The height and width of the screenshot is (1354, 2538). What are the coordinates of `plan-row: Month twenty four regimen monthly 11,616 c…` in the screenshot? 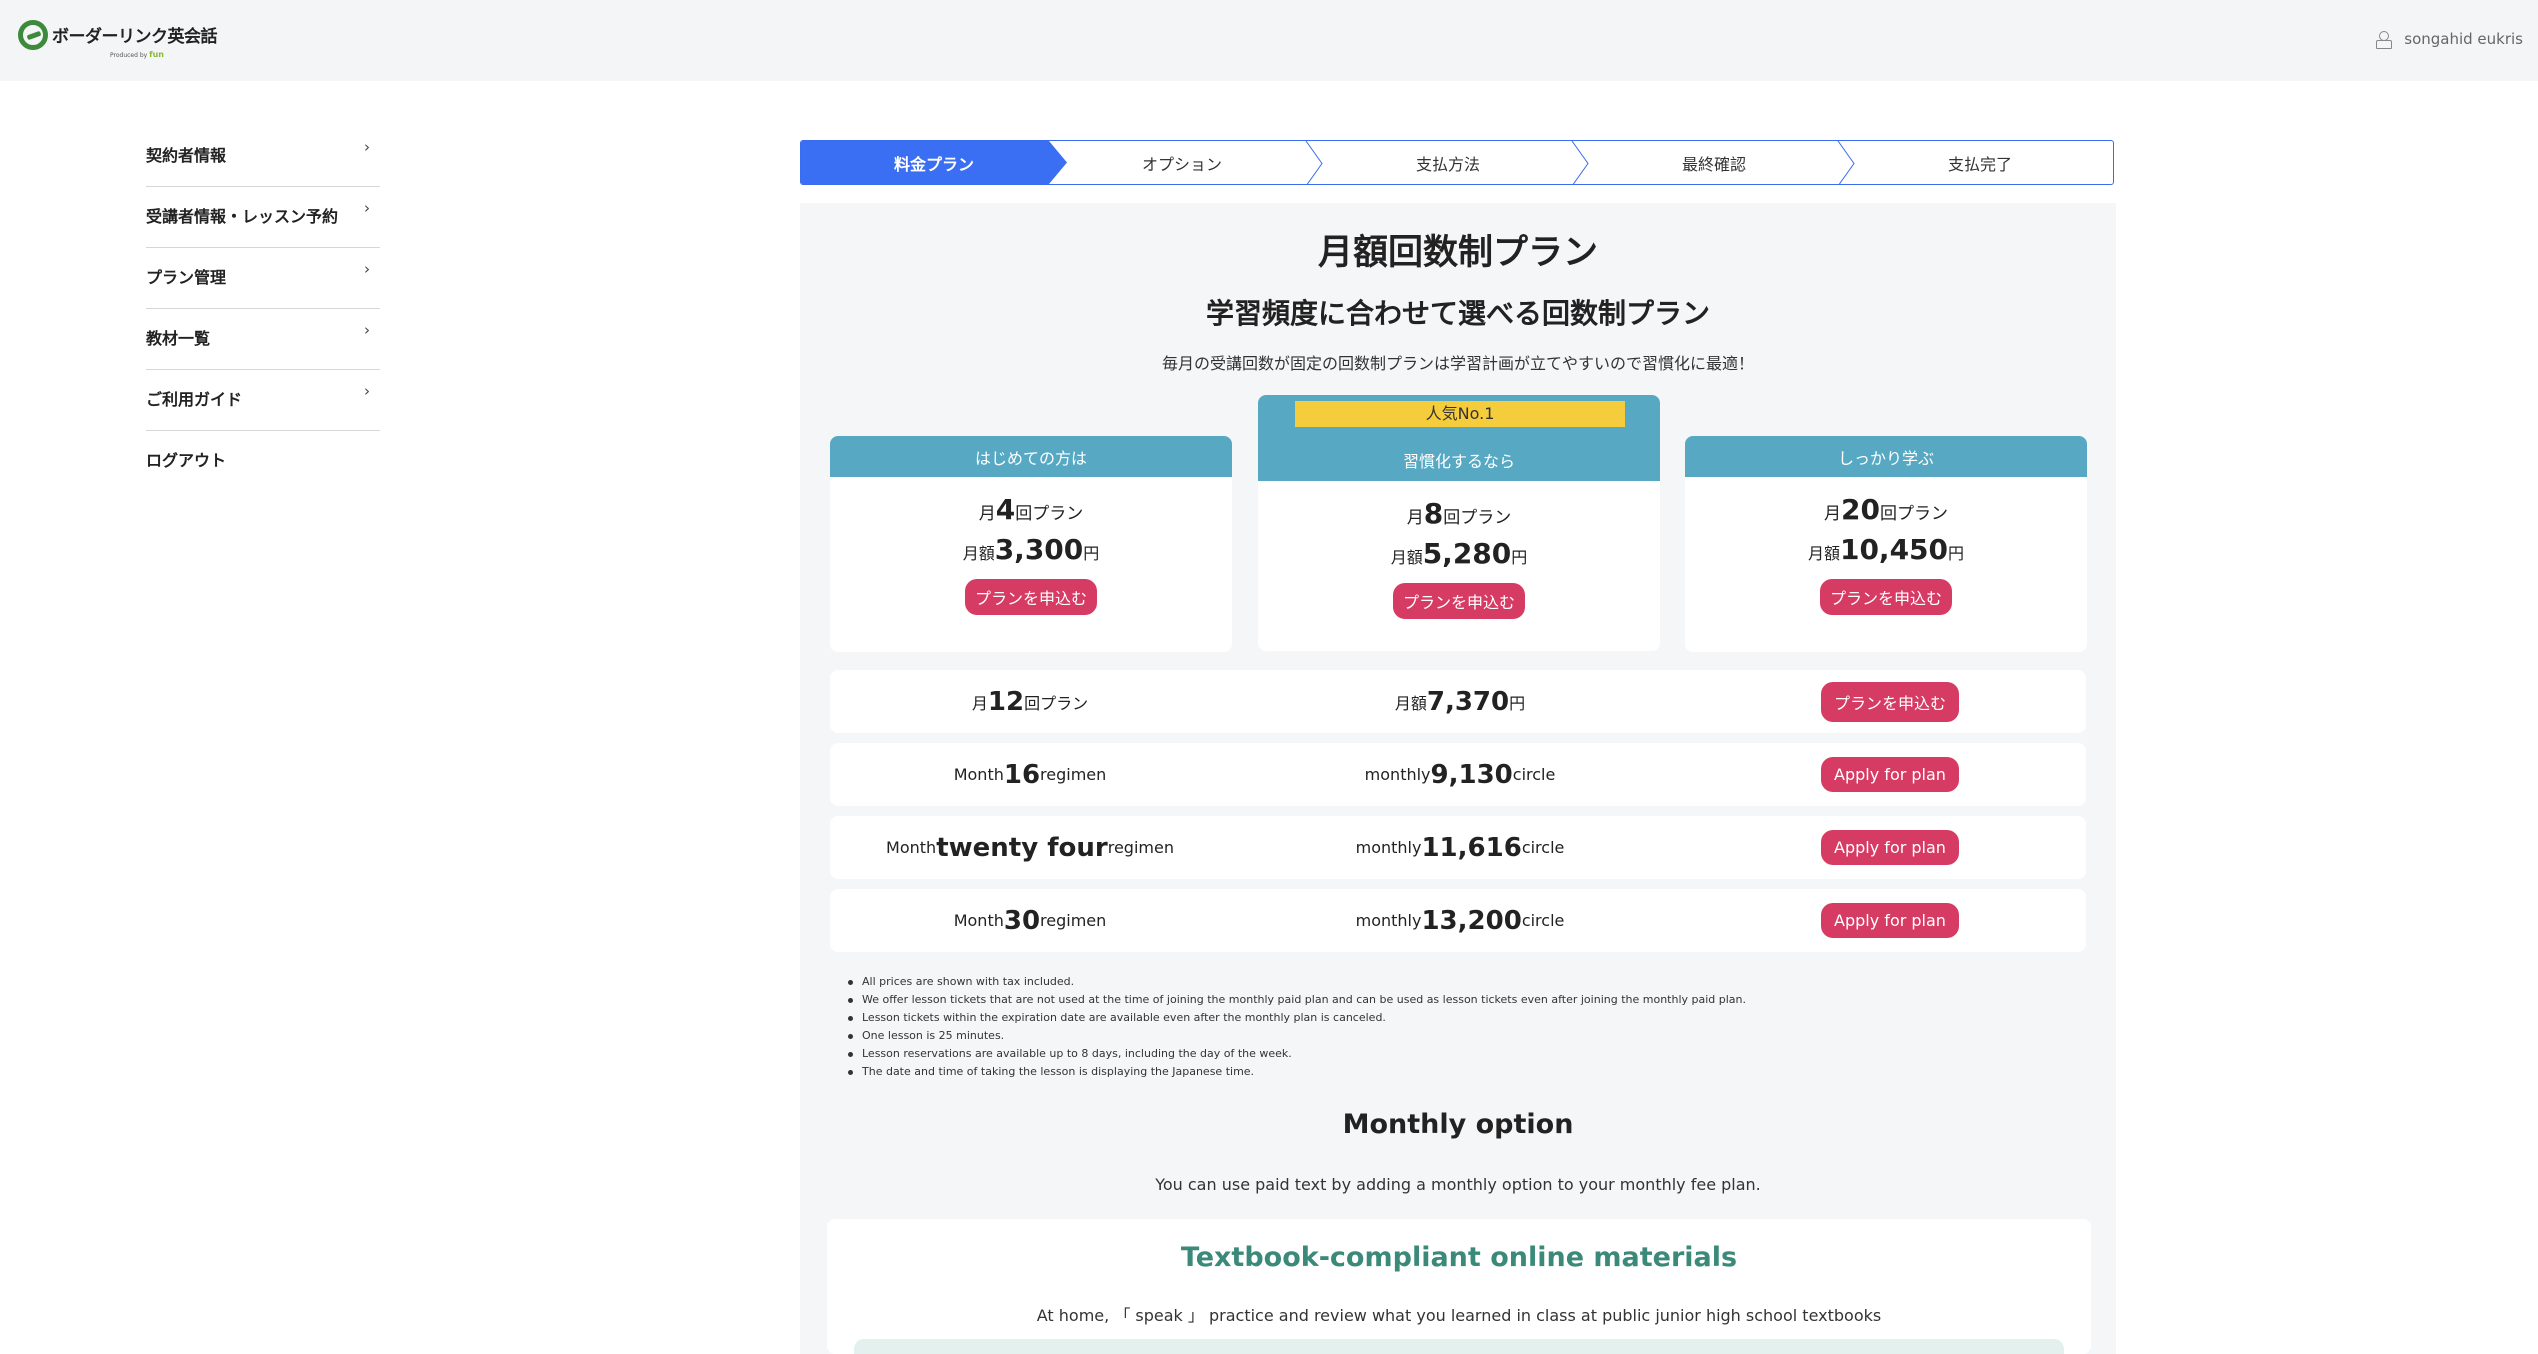 It's located at (1458, 847).